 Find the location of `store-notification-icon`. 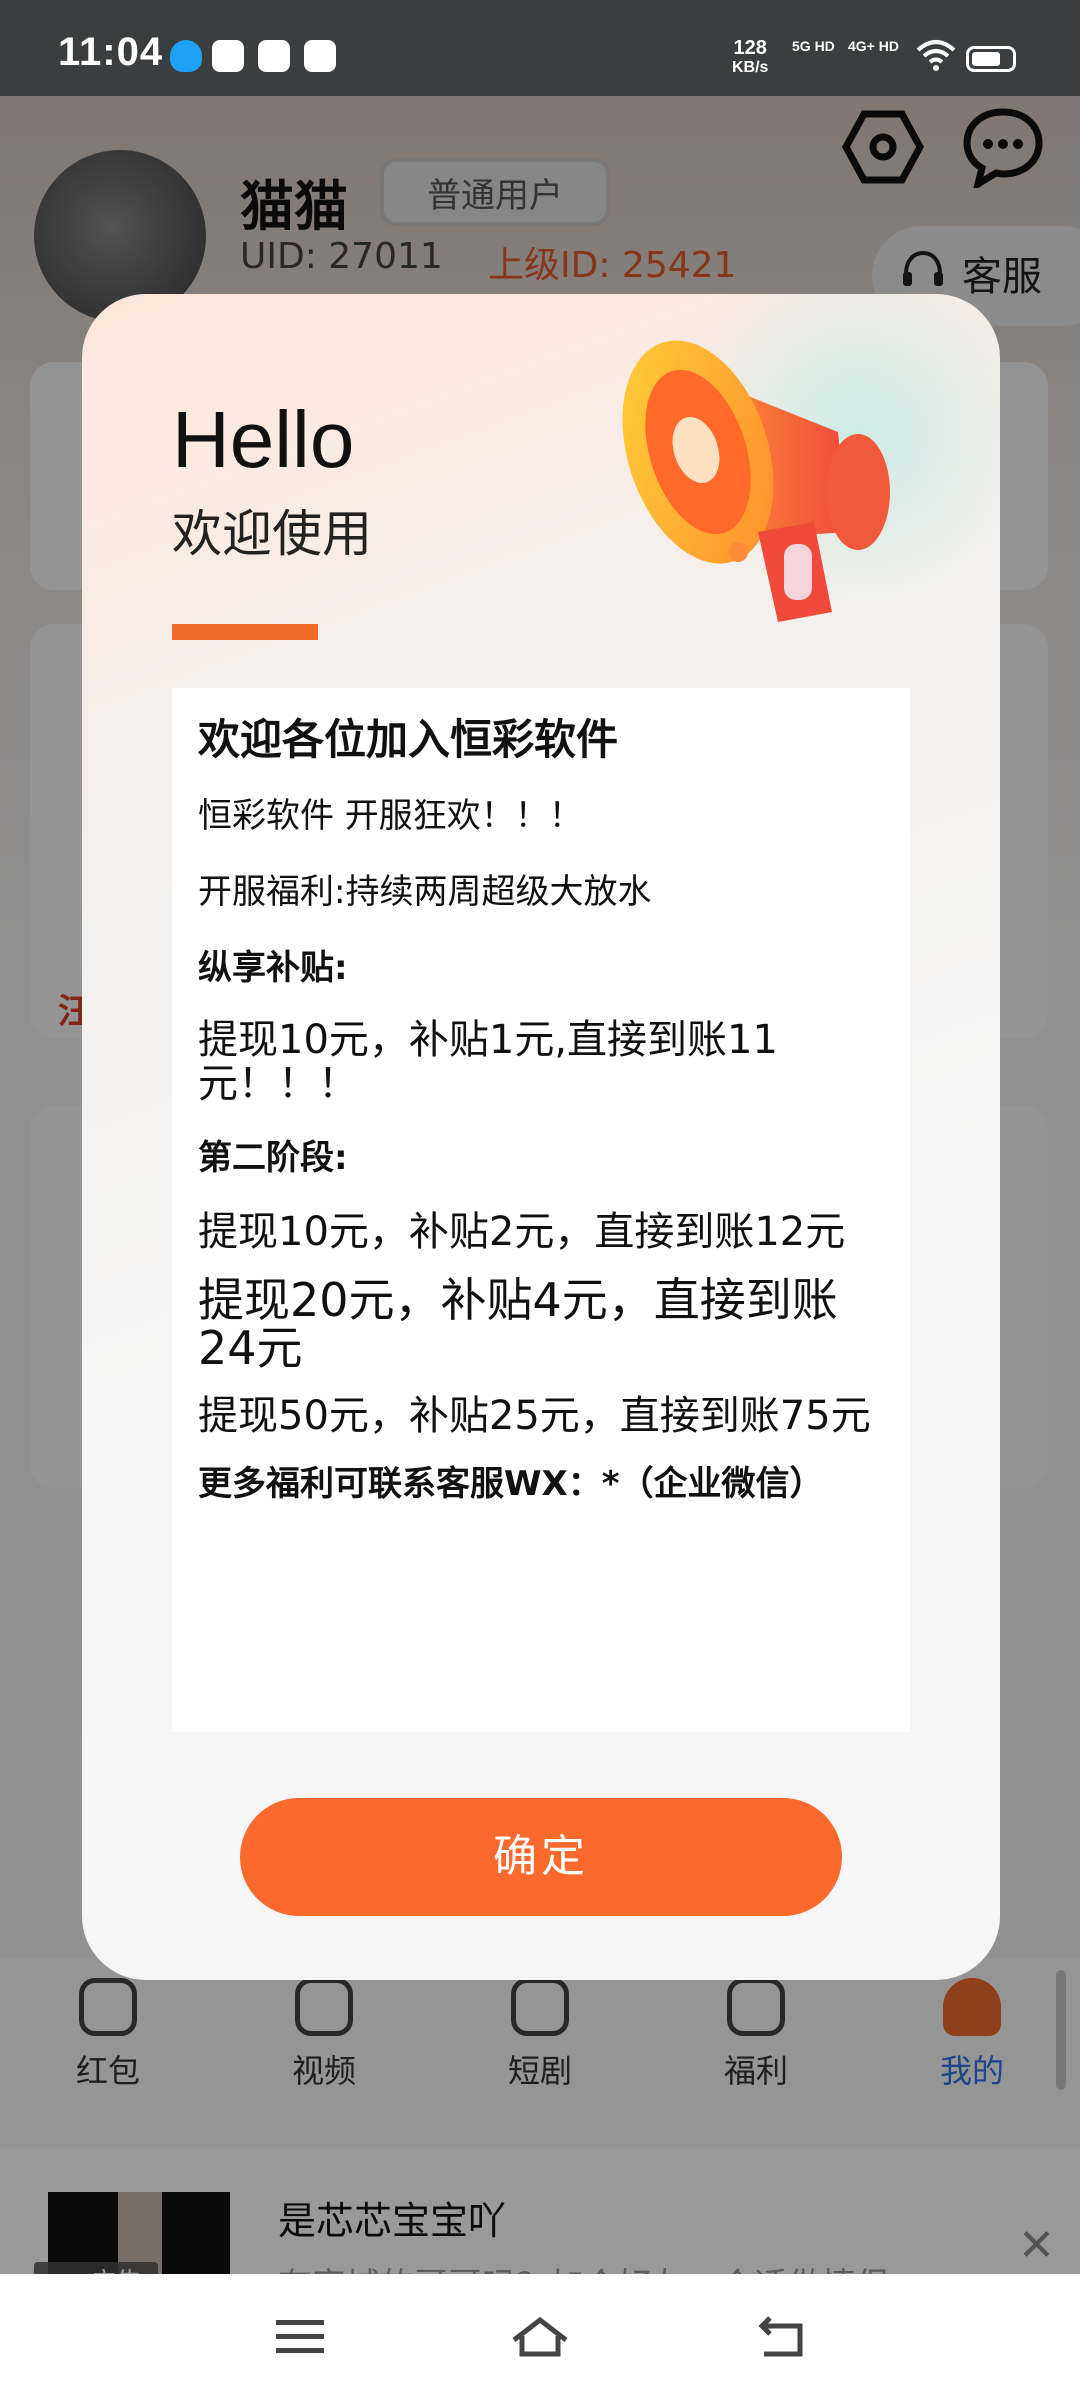

store-notification-icon is located at coordinates (274, 56).